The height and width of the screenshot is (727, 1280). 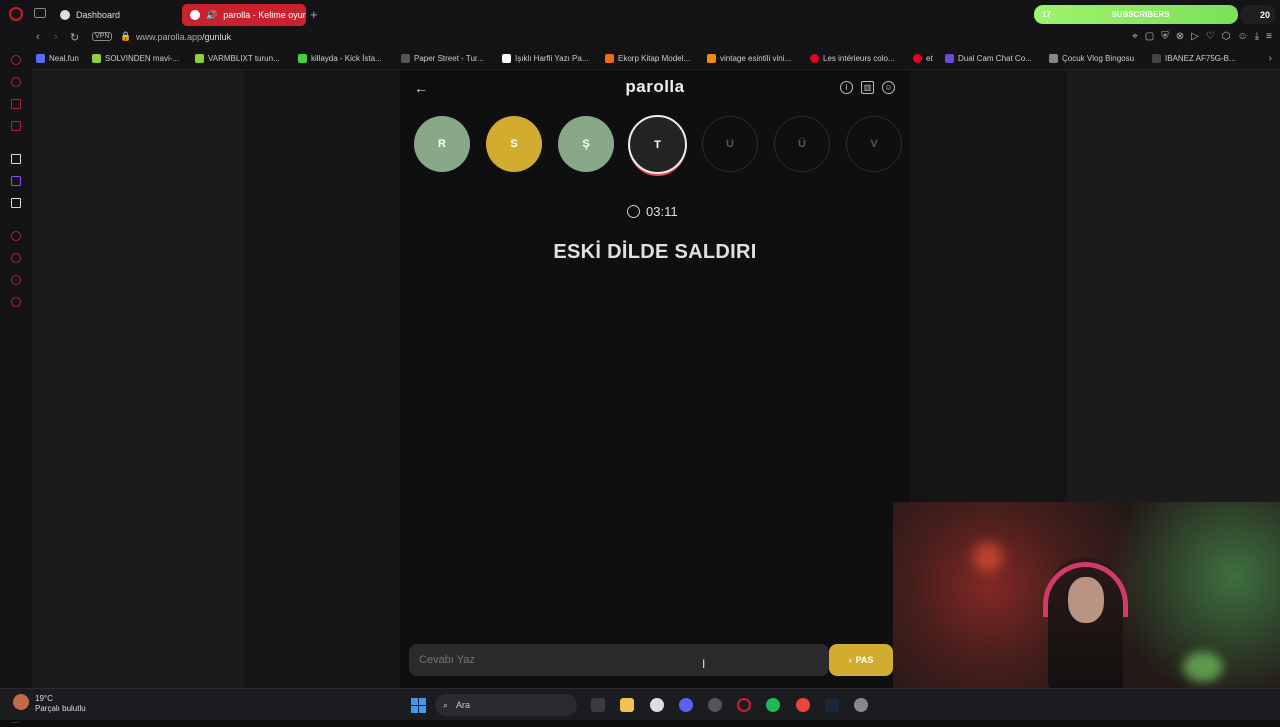 What do you see at coordinates (16, 236) in the screenshot?
I see `sidebar-player-icon` at bounding box center [16, 236].